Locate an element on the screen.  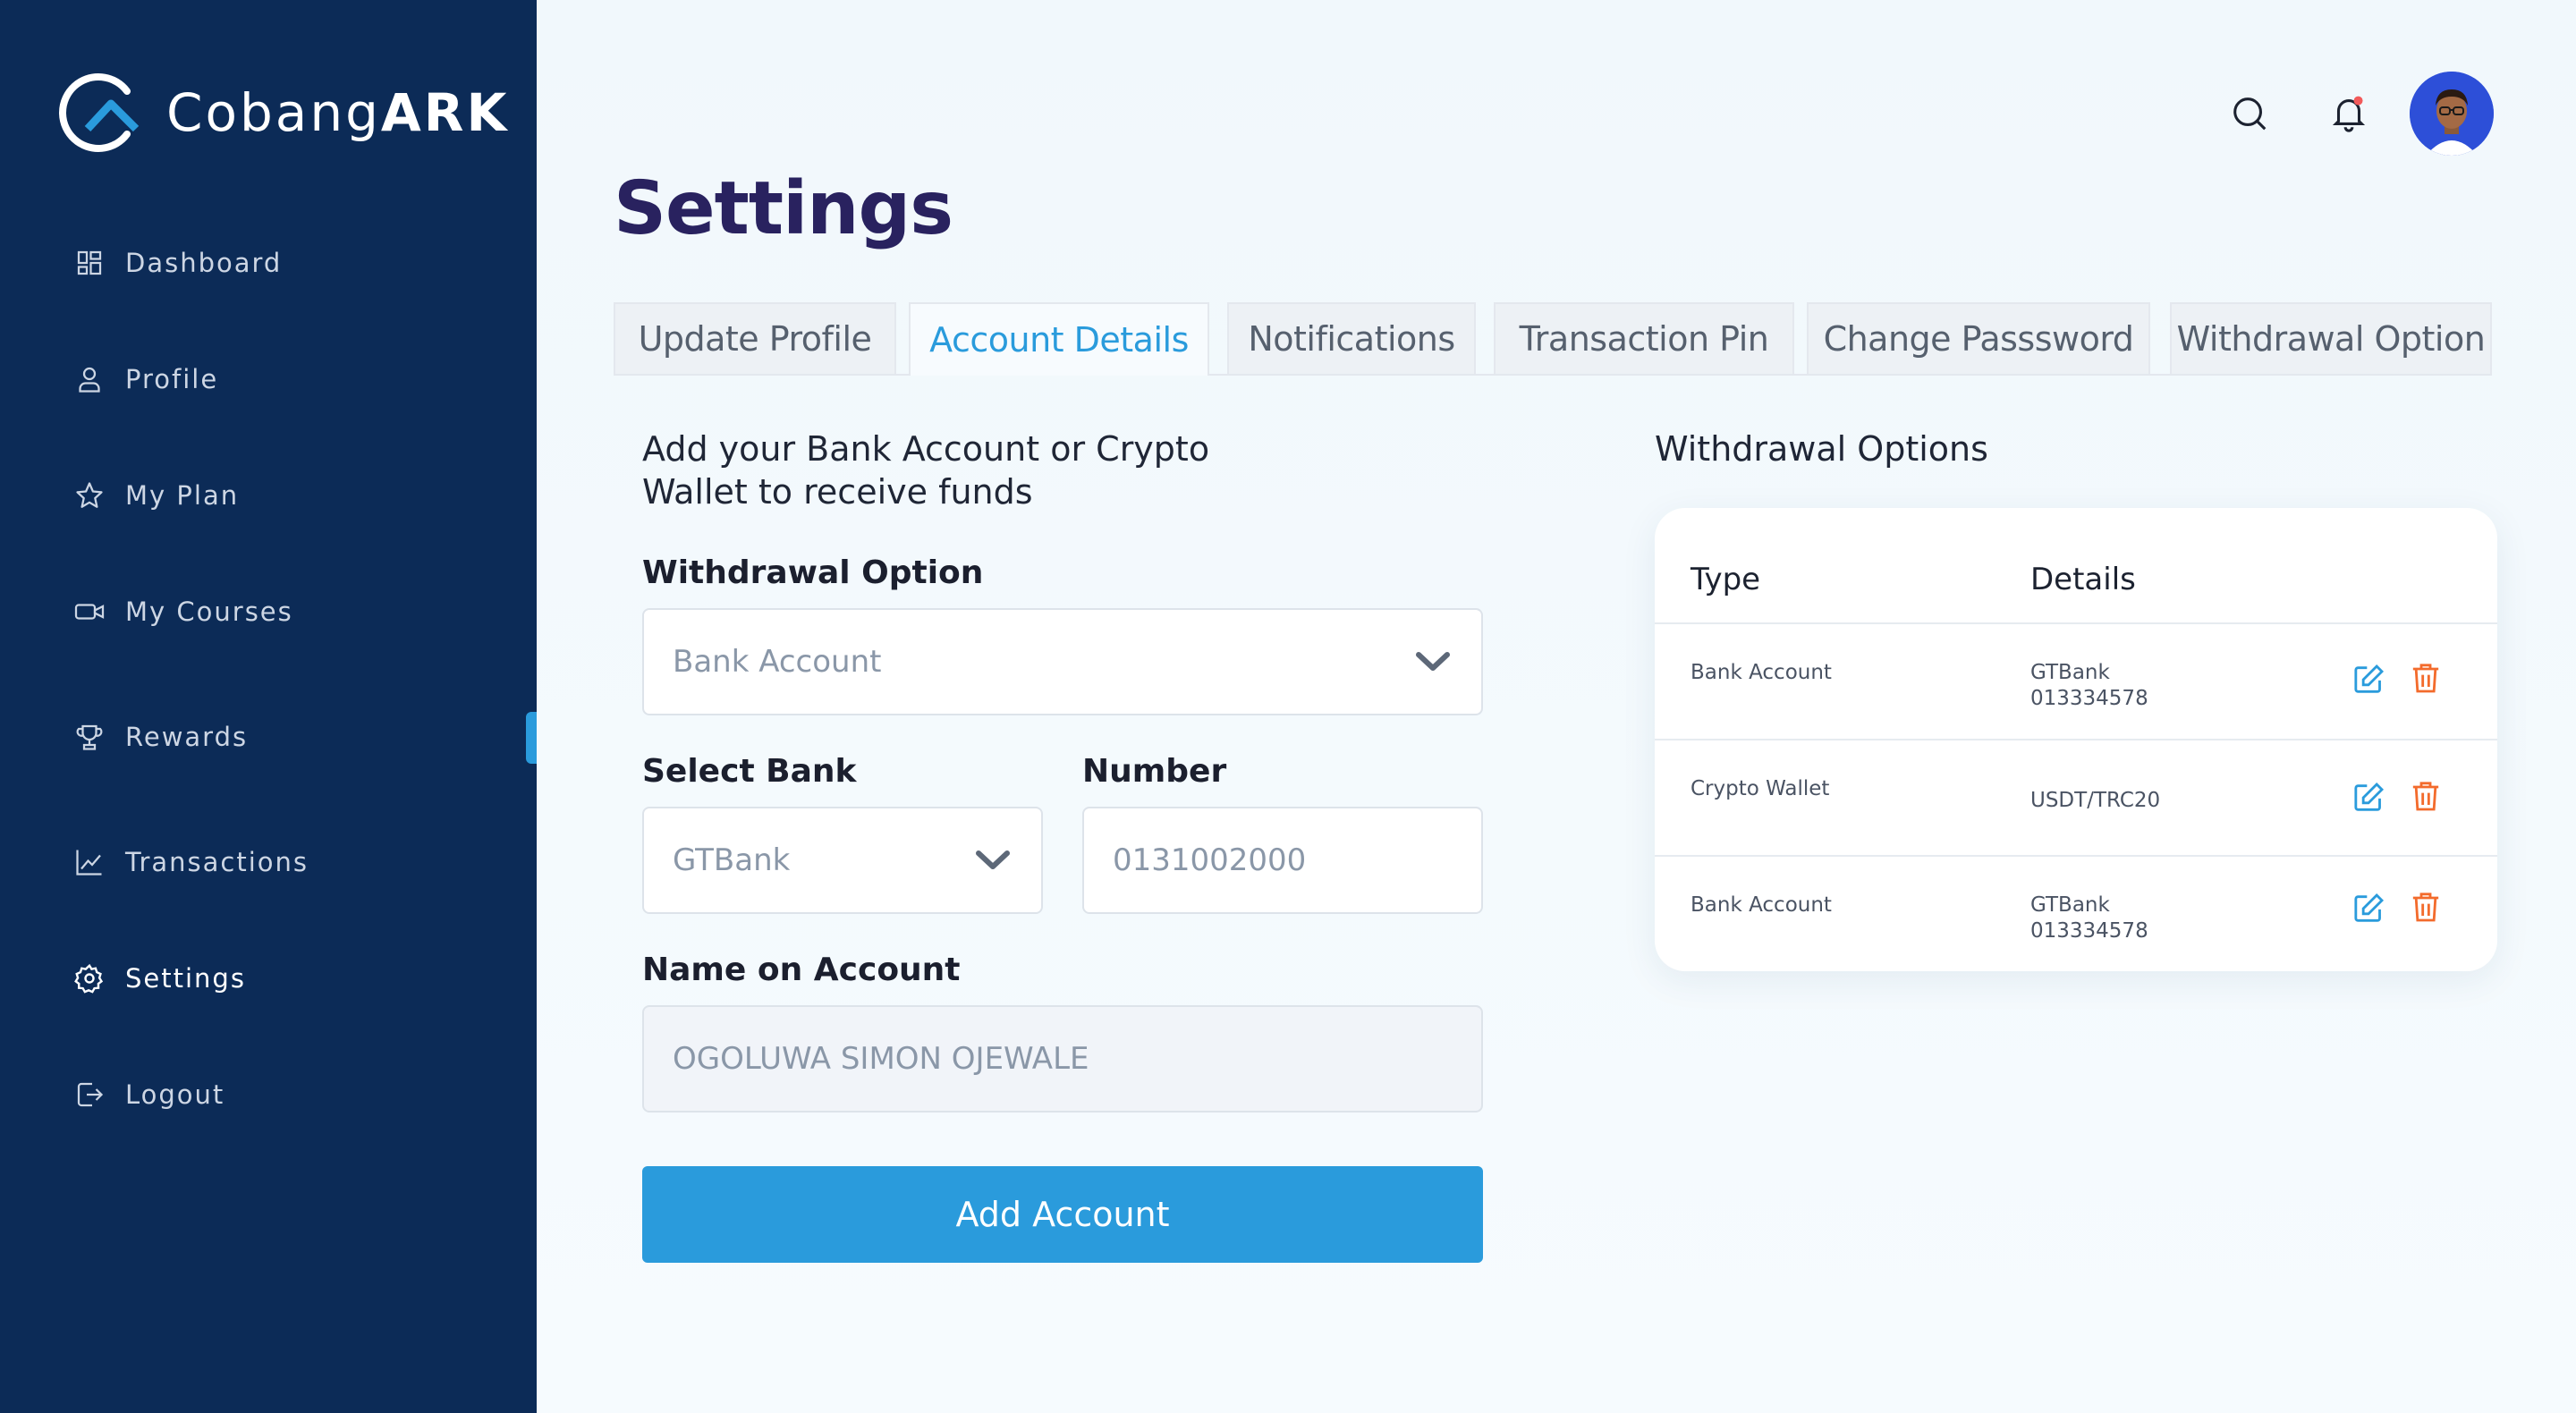
page-title: Settings is located at coordinates (783, 208).